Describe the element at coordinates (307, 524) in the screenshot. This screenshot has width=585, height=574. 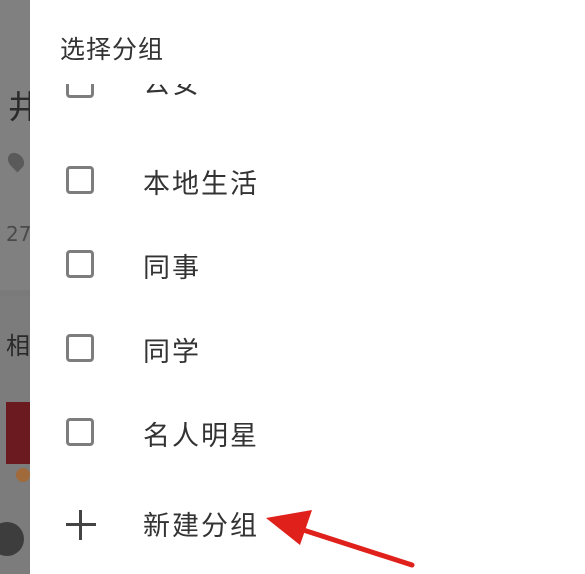
I see `new-group-button: 新建分组` at that location.